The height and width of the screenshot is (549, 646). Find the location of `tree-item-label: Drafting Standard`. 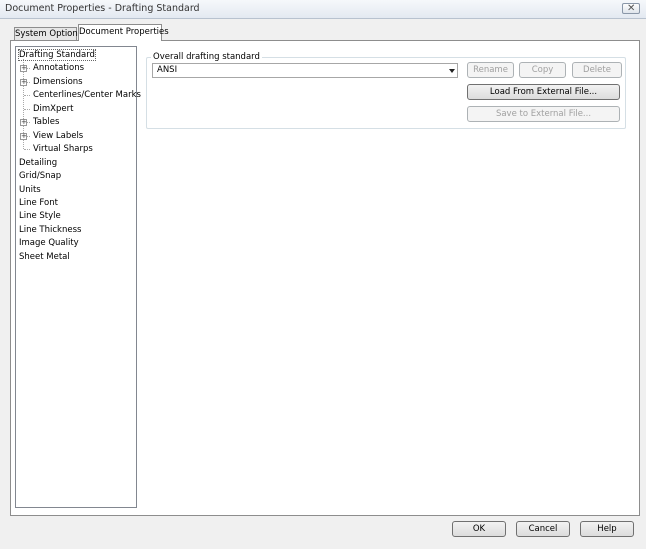

tree-item-label: Drafting Standard is located at coordinates (57, 55).